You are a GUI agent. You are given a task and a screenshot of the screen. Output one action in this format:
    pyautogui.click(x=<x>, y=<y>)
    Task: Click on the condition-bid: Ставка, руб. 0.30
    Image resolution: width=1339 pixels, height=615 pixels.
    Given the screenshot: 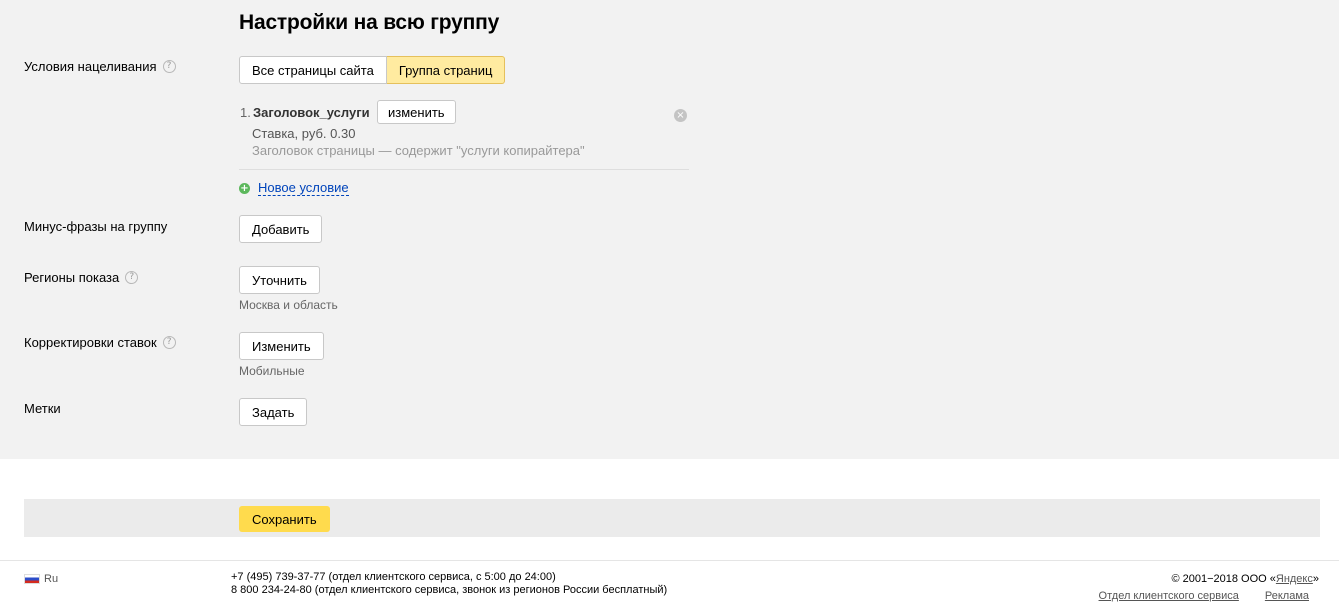 What is the action you would take?
    pyautogui.click(x=304, y=133)
    